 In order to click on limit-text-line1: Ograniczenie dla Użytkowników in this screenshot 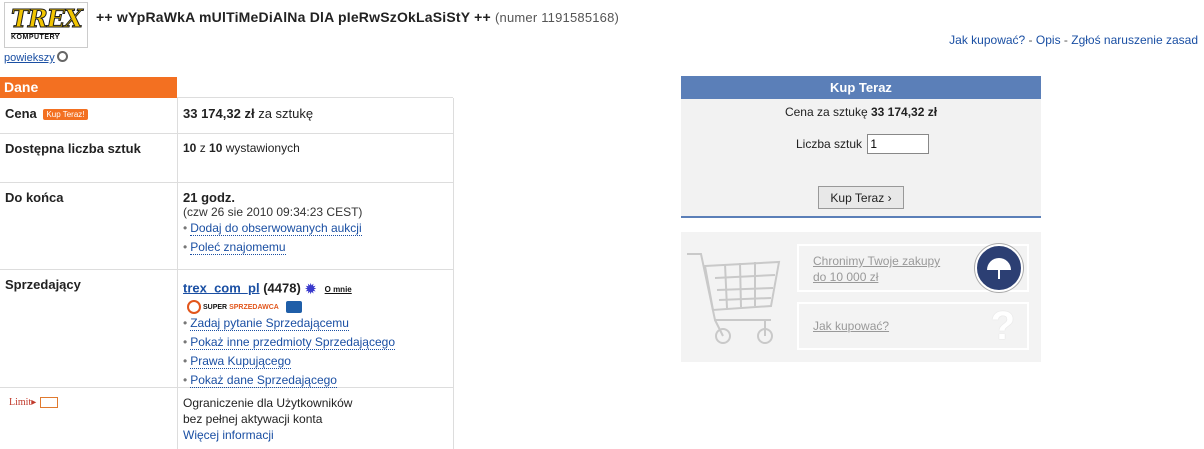, I will do `click(268, 403)`.